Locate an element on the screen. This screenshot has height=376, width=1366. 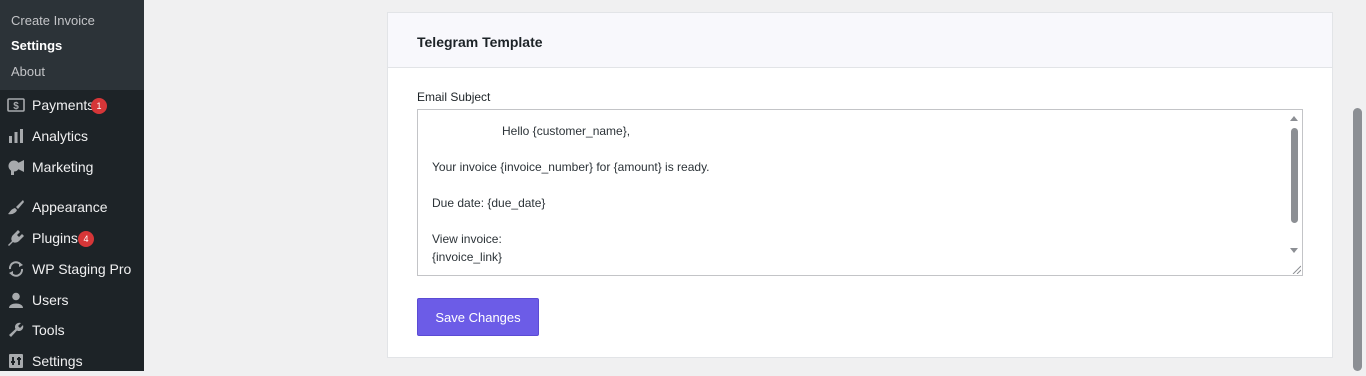
submenu-settings: Settings is located at coordinates (36, 46).